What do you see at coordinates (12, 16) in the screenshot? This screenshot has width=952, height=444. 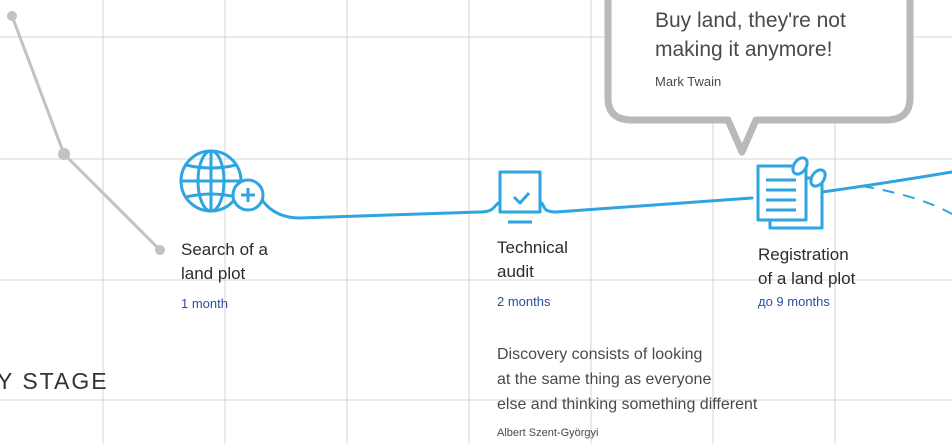 I see `connector-node-top` at bounding box center [12, 16].